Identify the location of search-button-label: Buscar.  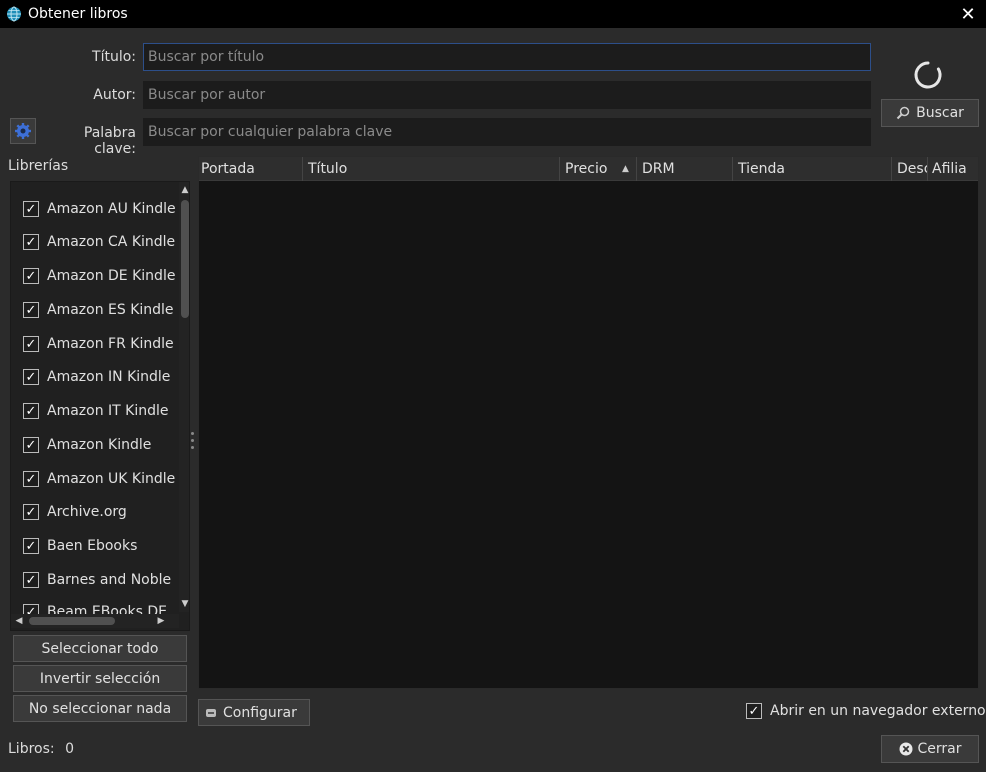
(940, 113).